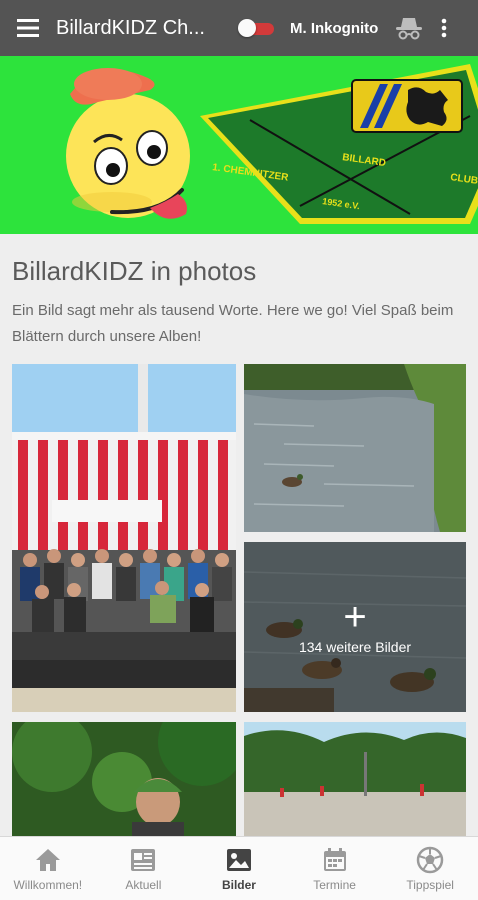  I want to click on incognito-button, so click(409, 28).